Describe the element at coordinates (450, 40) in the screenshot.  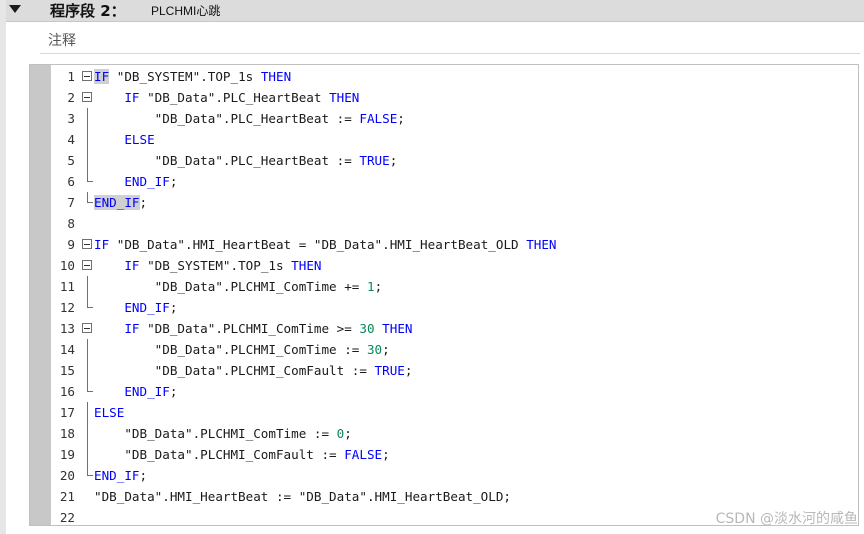
I see `network-comment-field: 注释` at that location.